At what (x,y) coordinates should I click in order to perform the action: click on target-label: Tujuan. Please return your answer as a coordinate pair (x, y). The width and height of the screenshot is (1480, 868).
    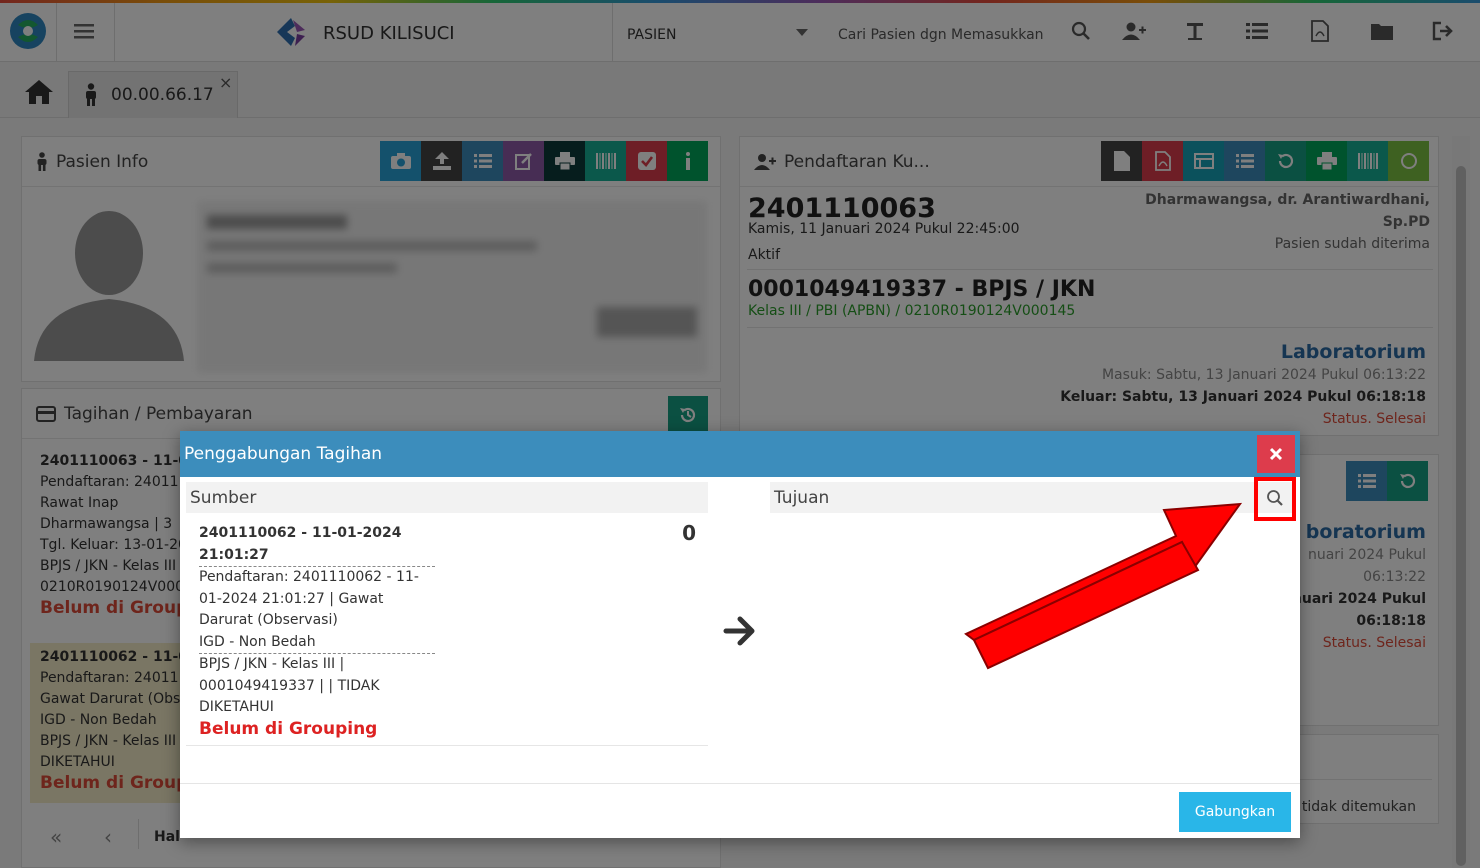
    Looking at the image, I should click on (802, 497).